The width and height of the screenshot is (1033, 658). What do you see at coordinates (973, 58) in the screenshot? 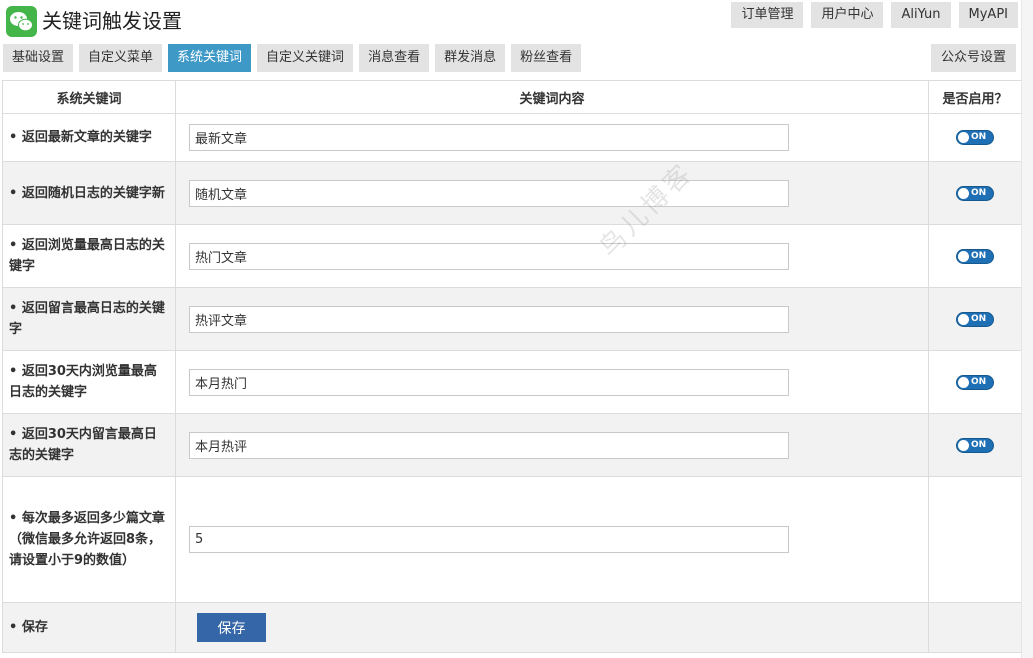
I see `tab-account-settings: 公众号设置` at bounding box center [973, 58].